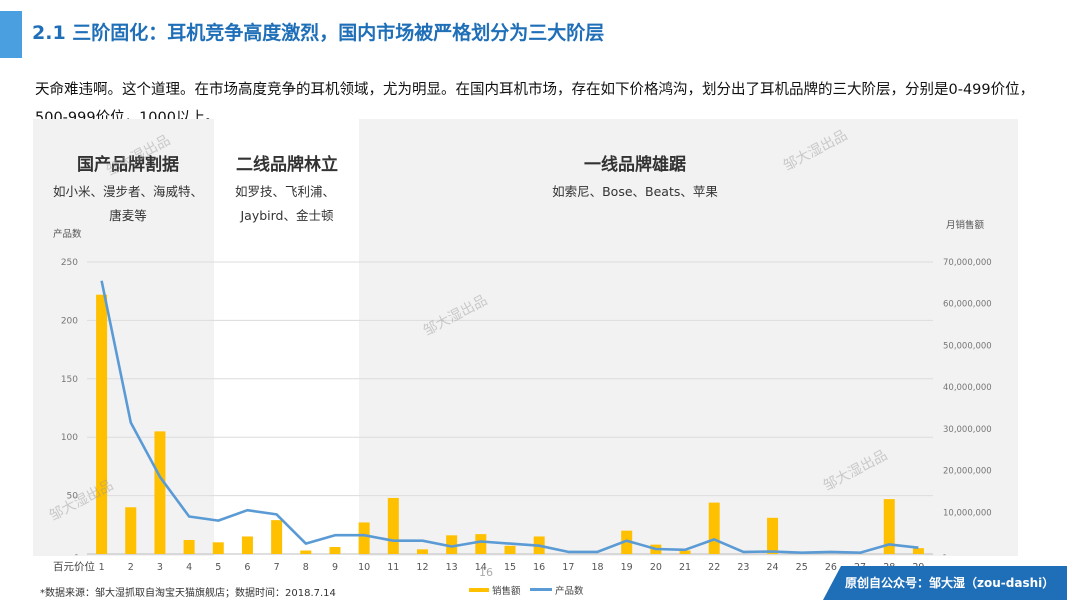  What do you see at coordinates (597, 567) in the screenshot?
I see `x-tick-label: 18` at bounding box center [597, 567].